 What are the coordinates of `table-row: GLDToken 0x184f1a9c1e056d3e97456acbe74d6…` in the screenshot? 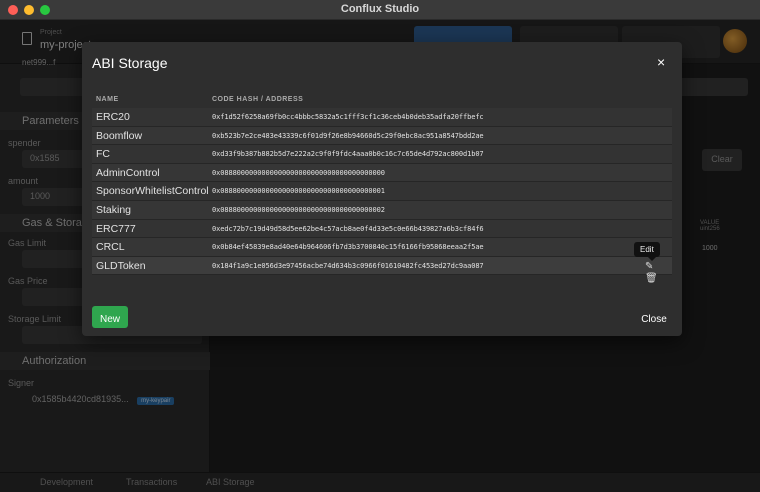 It's located at (382, 270).